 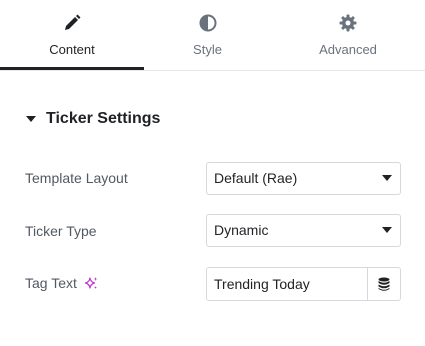 I want to click on ticker-type-label-text: Ticker Type, so click(x=61, y=231).